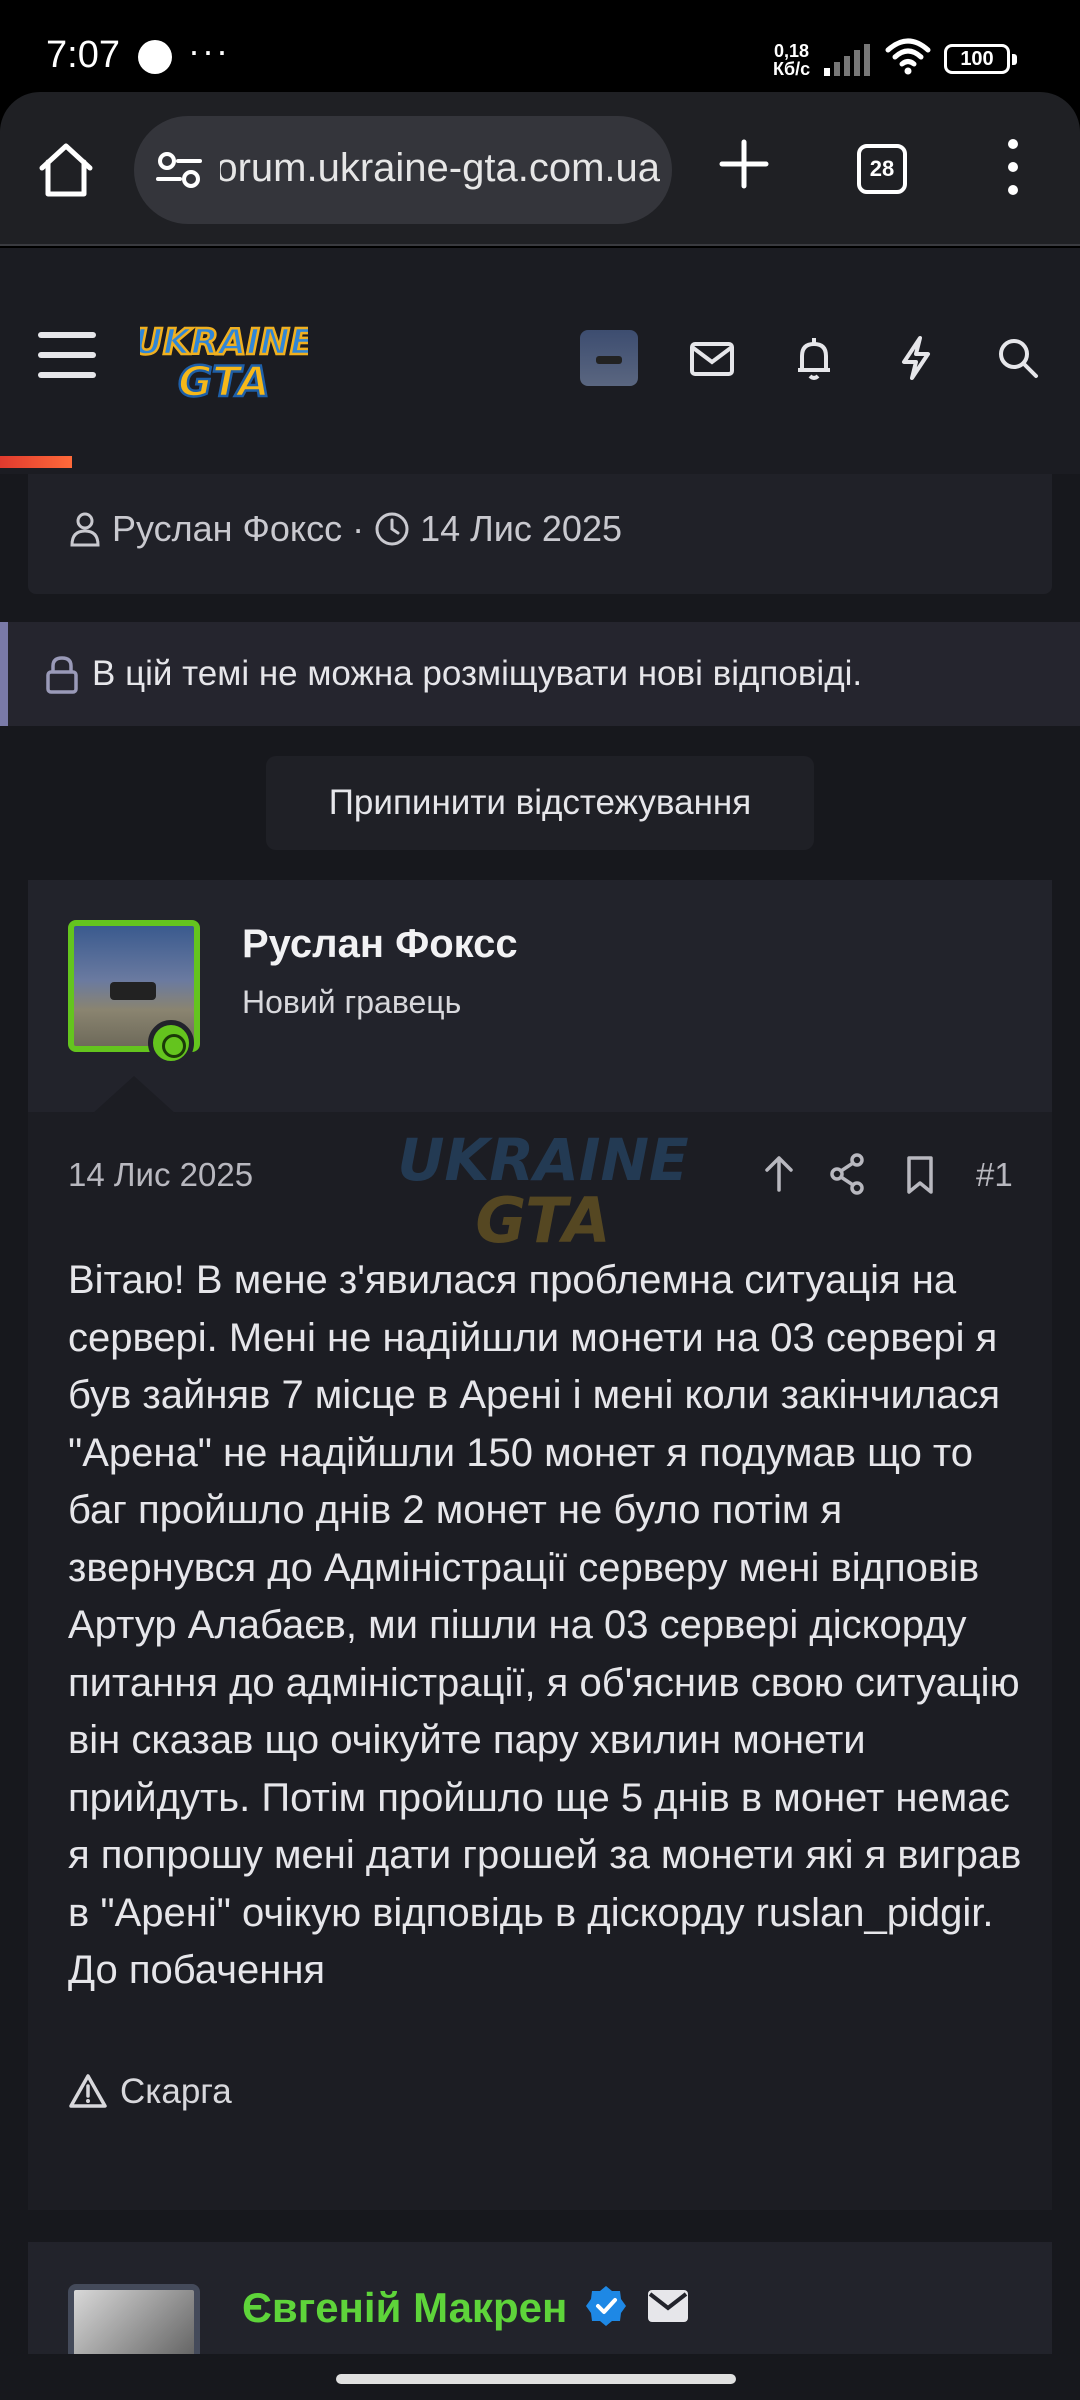  What do you see at coordinates (392, 529) in the screenshot?
I see `clock-icon` at bounding box center [392, 529].